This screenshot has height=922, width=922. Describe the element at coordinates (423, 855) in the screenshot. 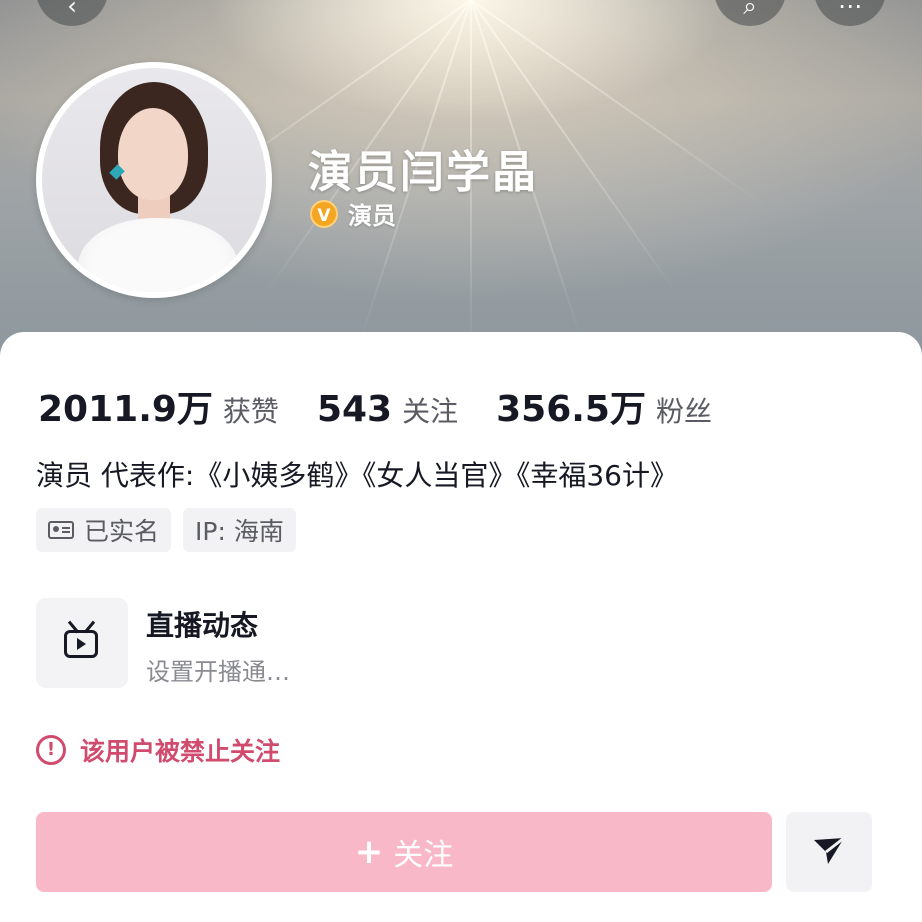

I see `follow-label: 关注` at that location.